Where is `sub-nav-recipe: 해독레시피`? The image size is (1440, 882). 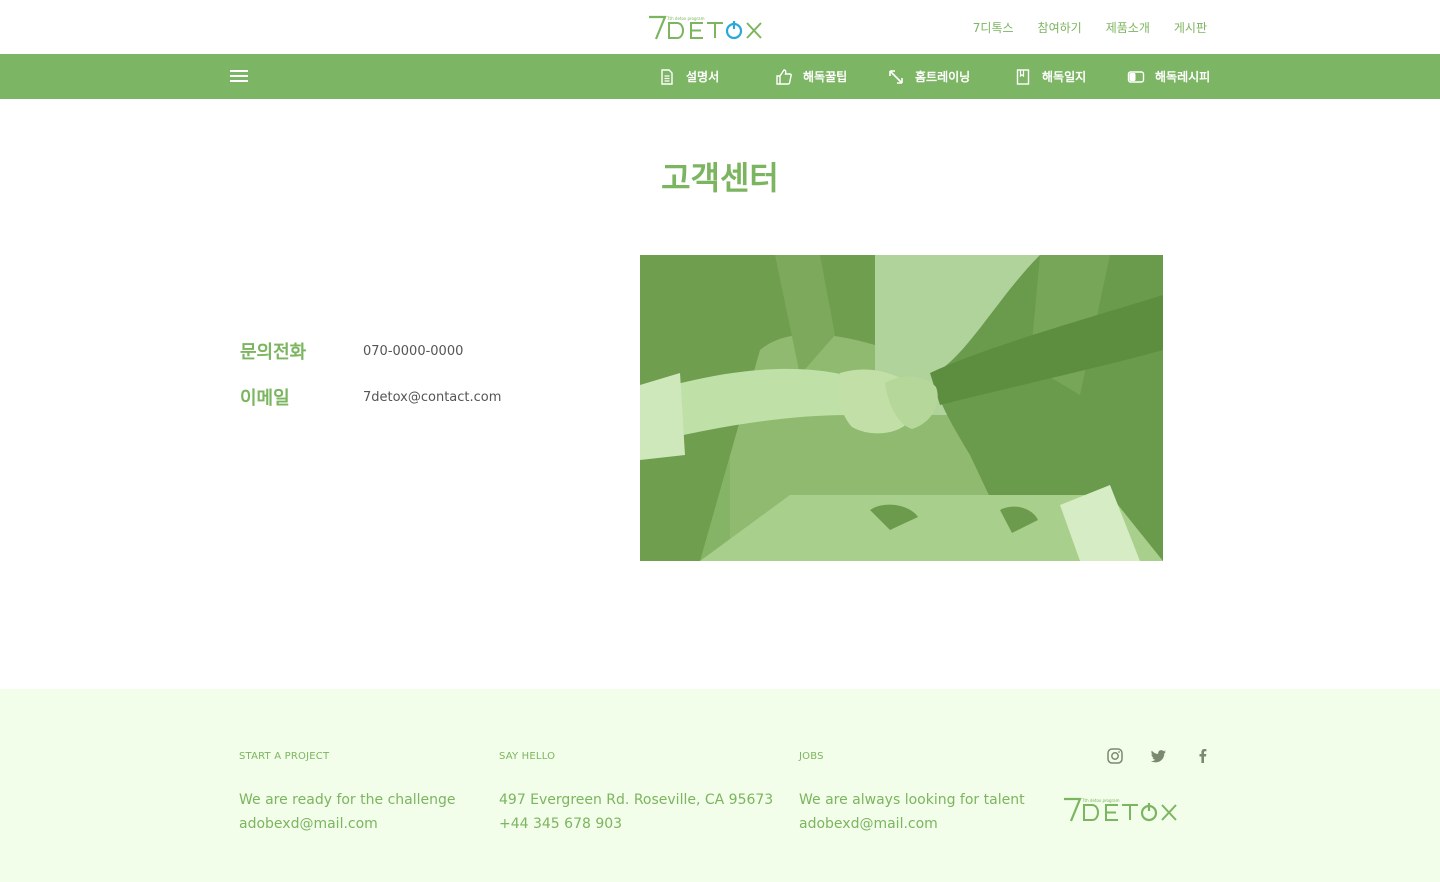 sub-nav-recipe: 해독레시피 is located at coordinates (1168, 76).